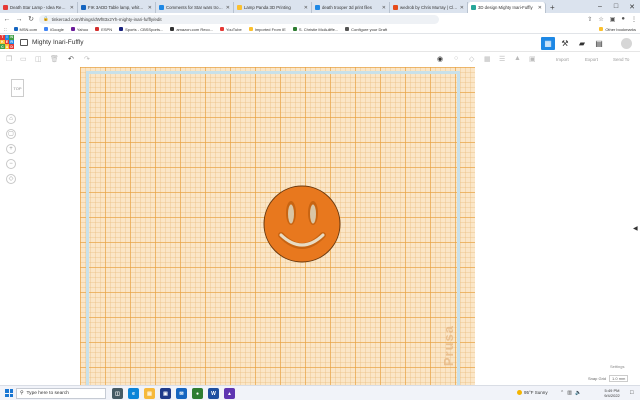 The width and height of the screenshot is (640, 400). I want to click on view-cube: TOP, so click(17, 88).